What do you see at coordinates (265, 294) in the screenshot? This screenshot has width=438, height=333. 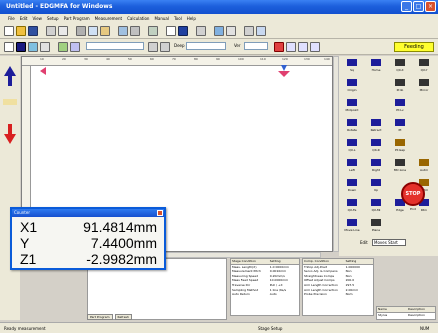 I see `table-row: Auto Return Auto` at bounding box center [265, 294].